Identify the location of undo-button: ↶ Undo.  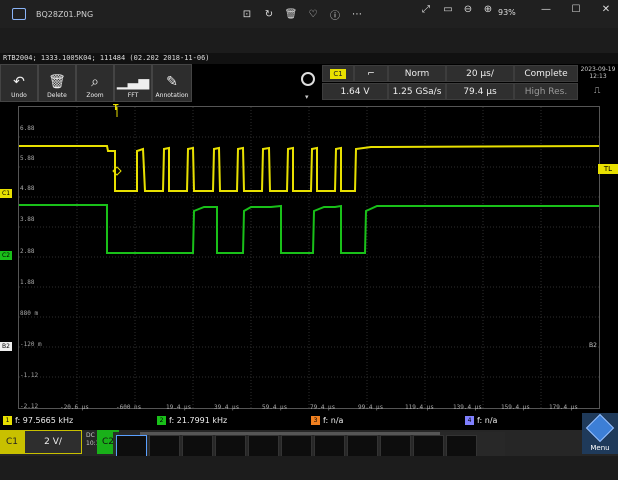
(19, 83).